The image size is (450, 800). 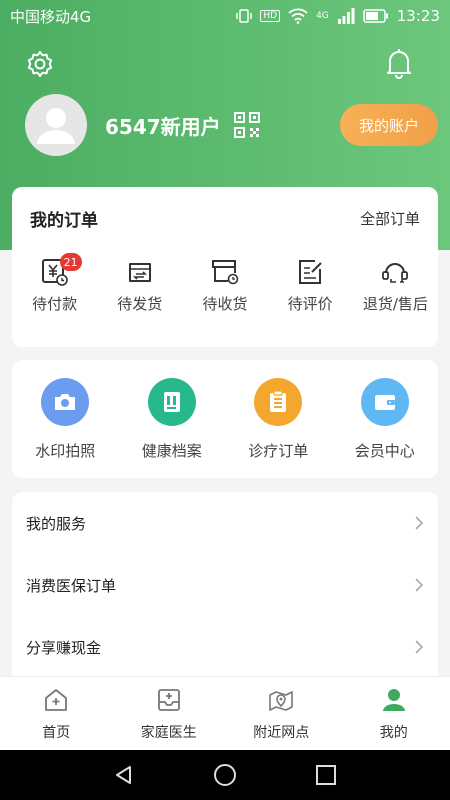 I want to click on service-row-share-earn: 分享赚现金, so click(x=225, y=647).